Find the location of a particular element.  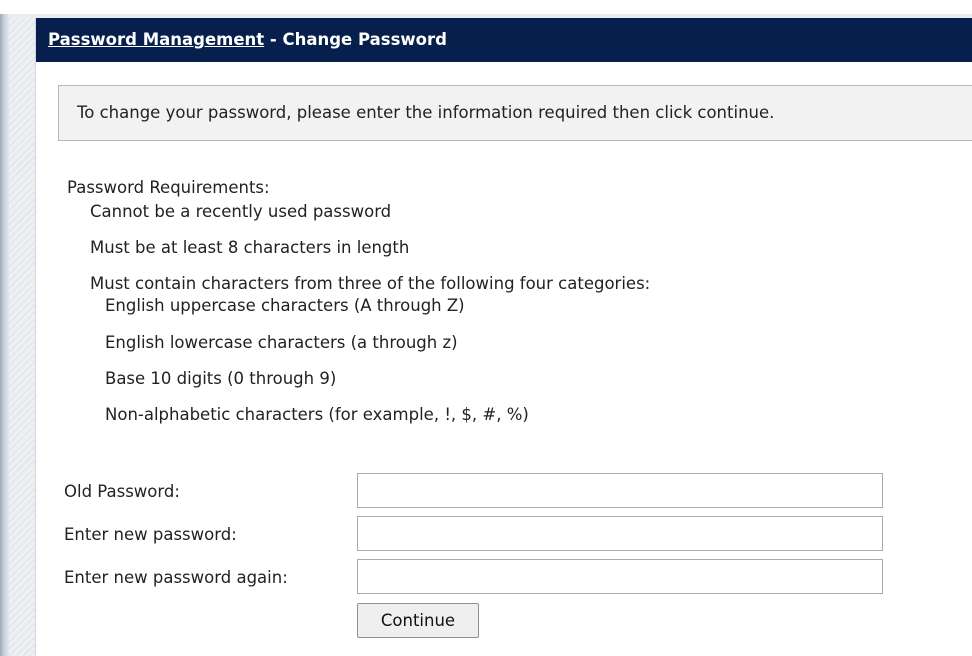

confirm-password-label: Enter new password again: is located at coordinates (176, 577).